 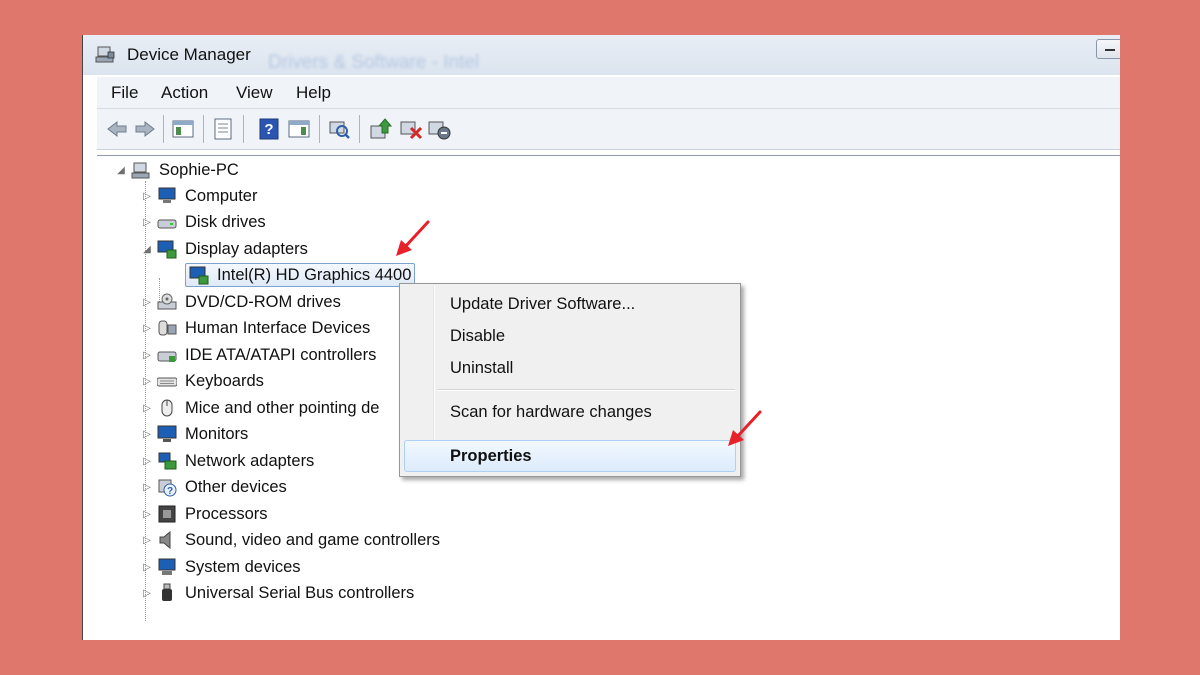 What do you see at coordinates (551, 412) in the screenshot?
I see `menu-item-scan-for-hardware-changes: Scan for hardware changes` at bounding box center [551, 412].